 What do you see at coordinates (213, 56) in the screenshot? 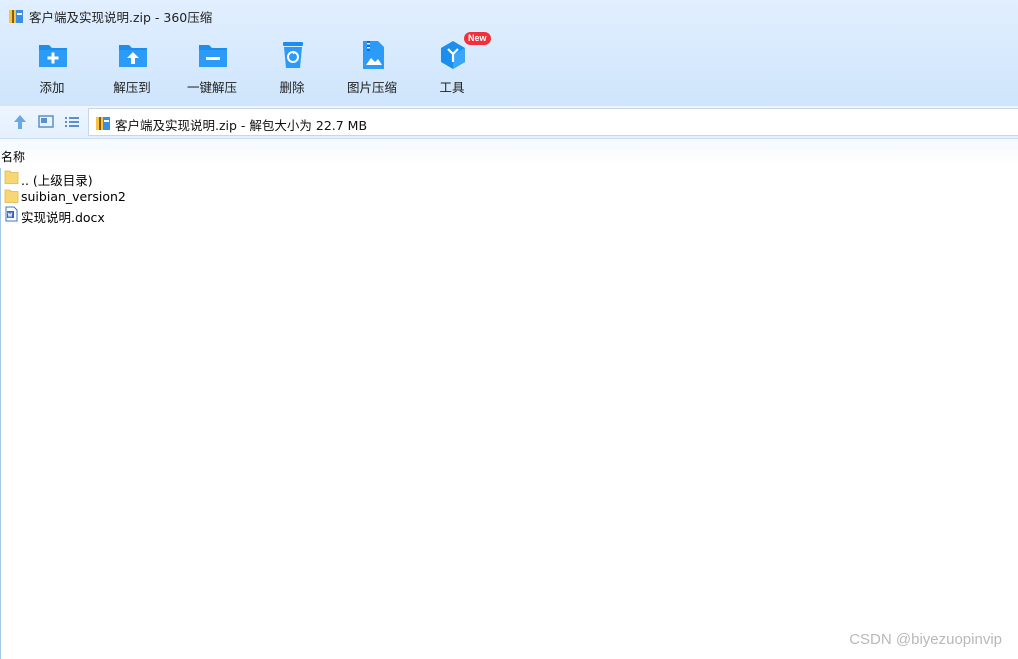
I see `one-click-extract-icon` at bounding box center [213, 56].